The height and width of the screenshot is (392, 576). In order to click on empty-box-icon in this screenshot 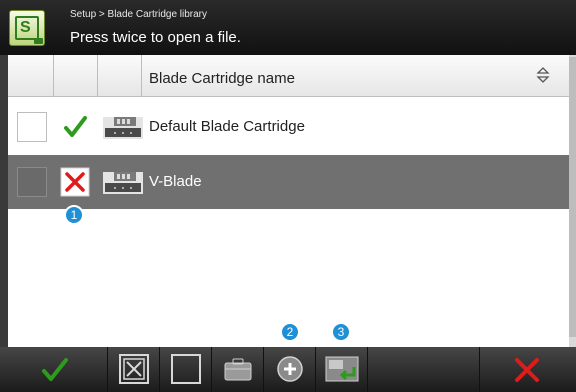, I will do `click(186, 369)`.